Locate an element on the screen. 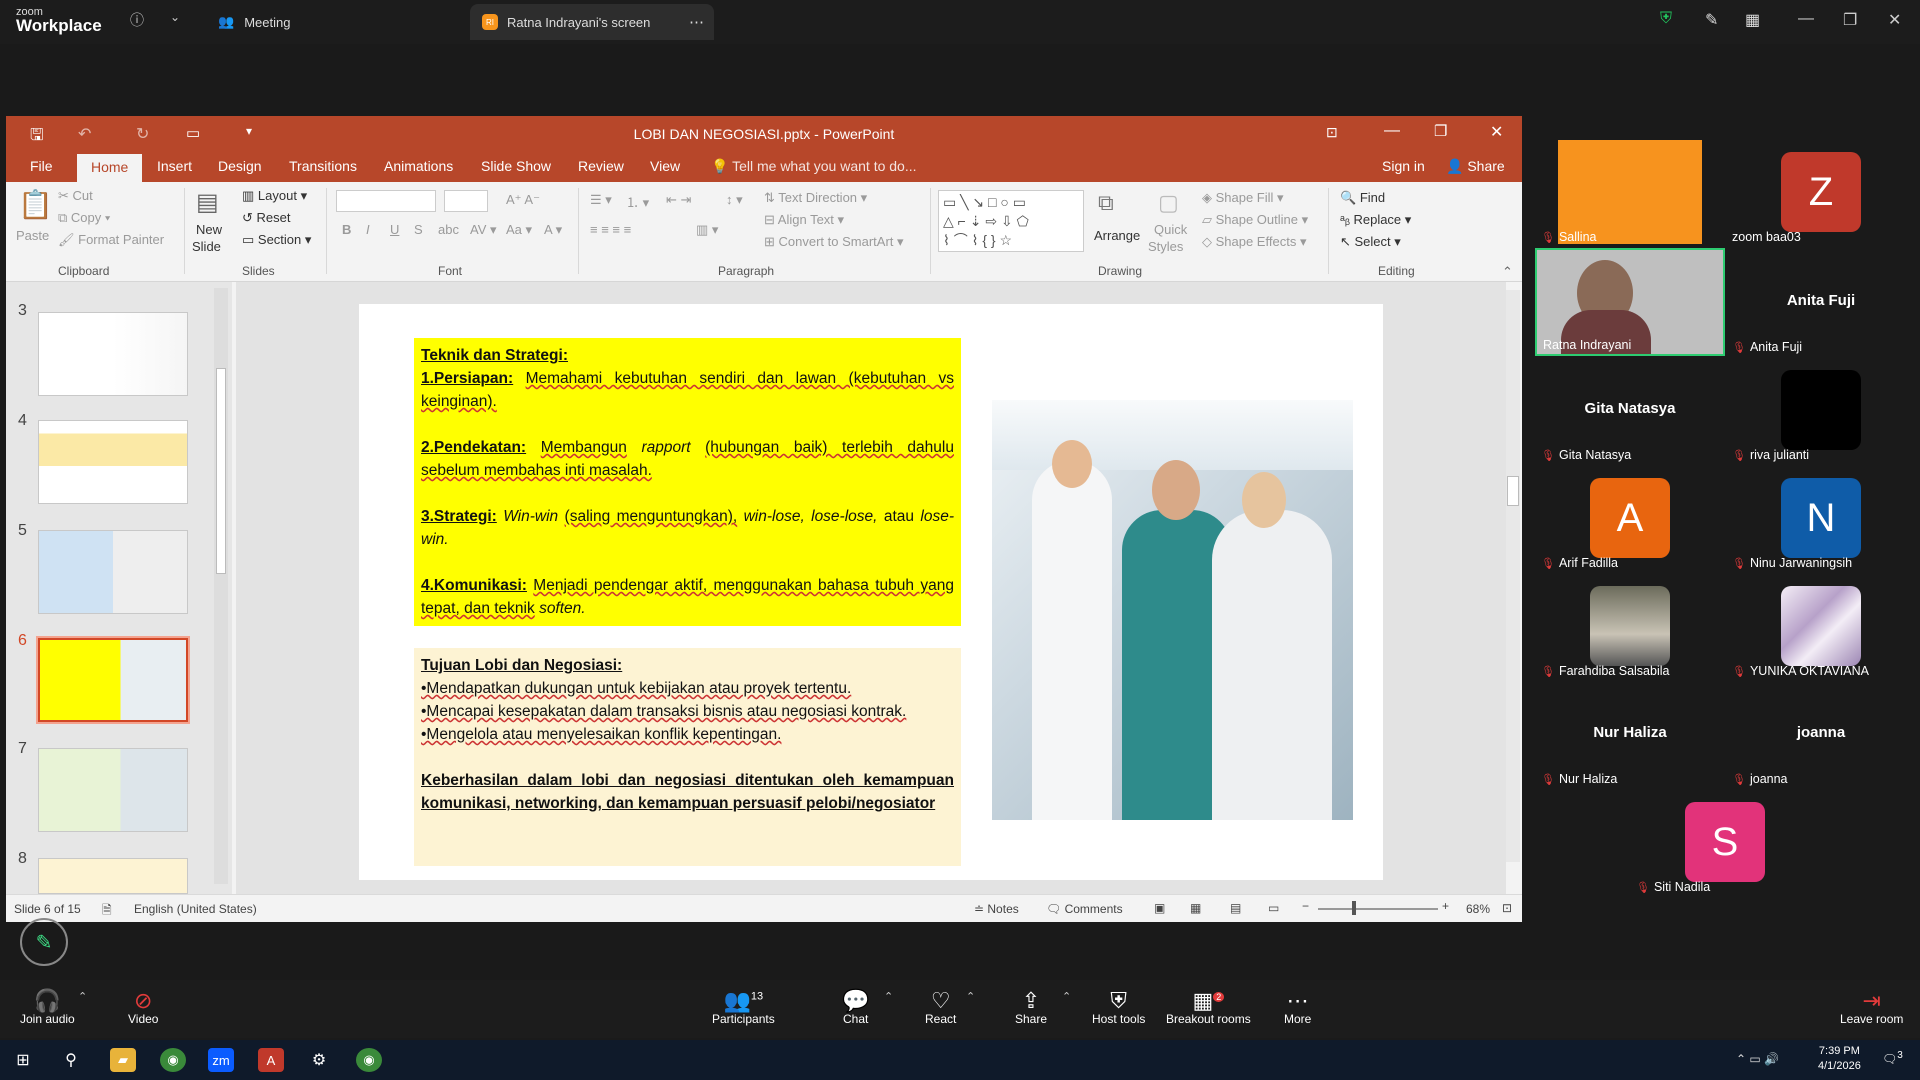 The image size is (1920, 1080). comments-button: 🗨 Comments is located at coordinates (1084, 909).